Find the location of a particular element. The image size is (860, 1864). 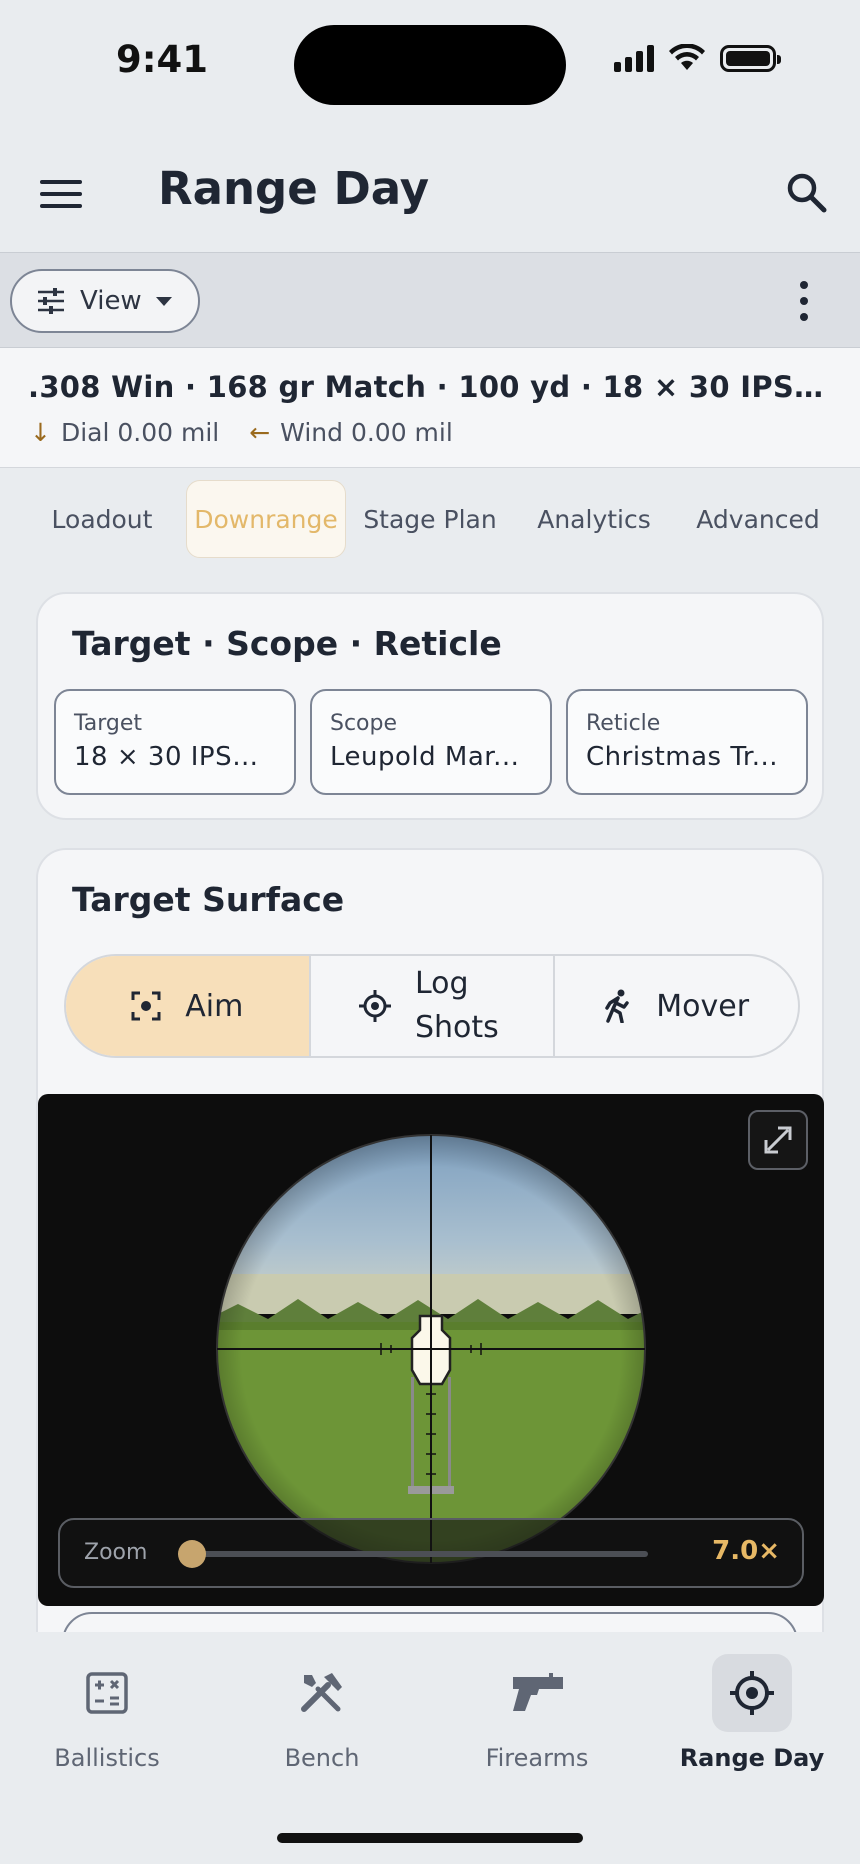

wifi-icon is located at coordinates (687, 57).